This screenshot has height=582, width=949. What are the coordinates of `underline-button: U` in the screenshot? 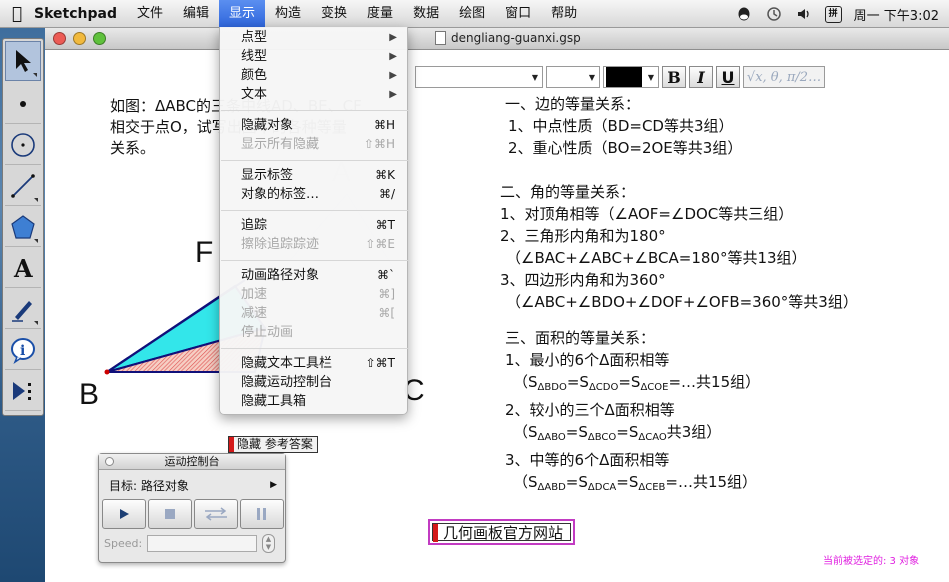 It's located at (728, 77).